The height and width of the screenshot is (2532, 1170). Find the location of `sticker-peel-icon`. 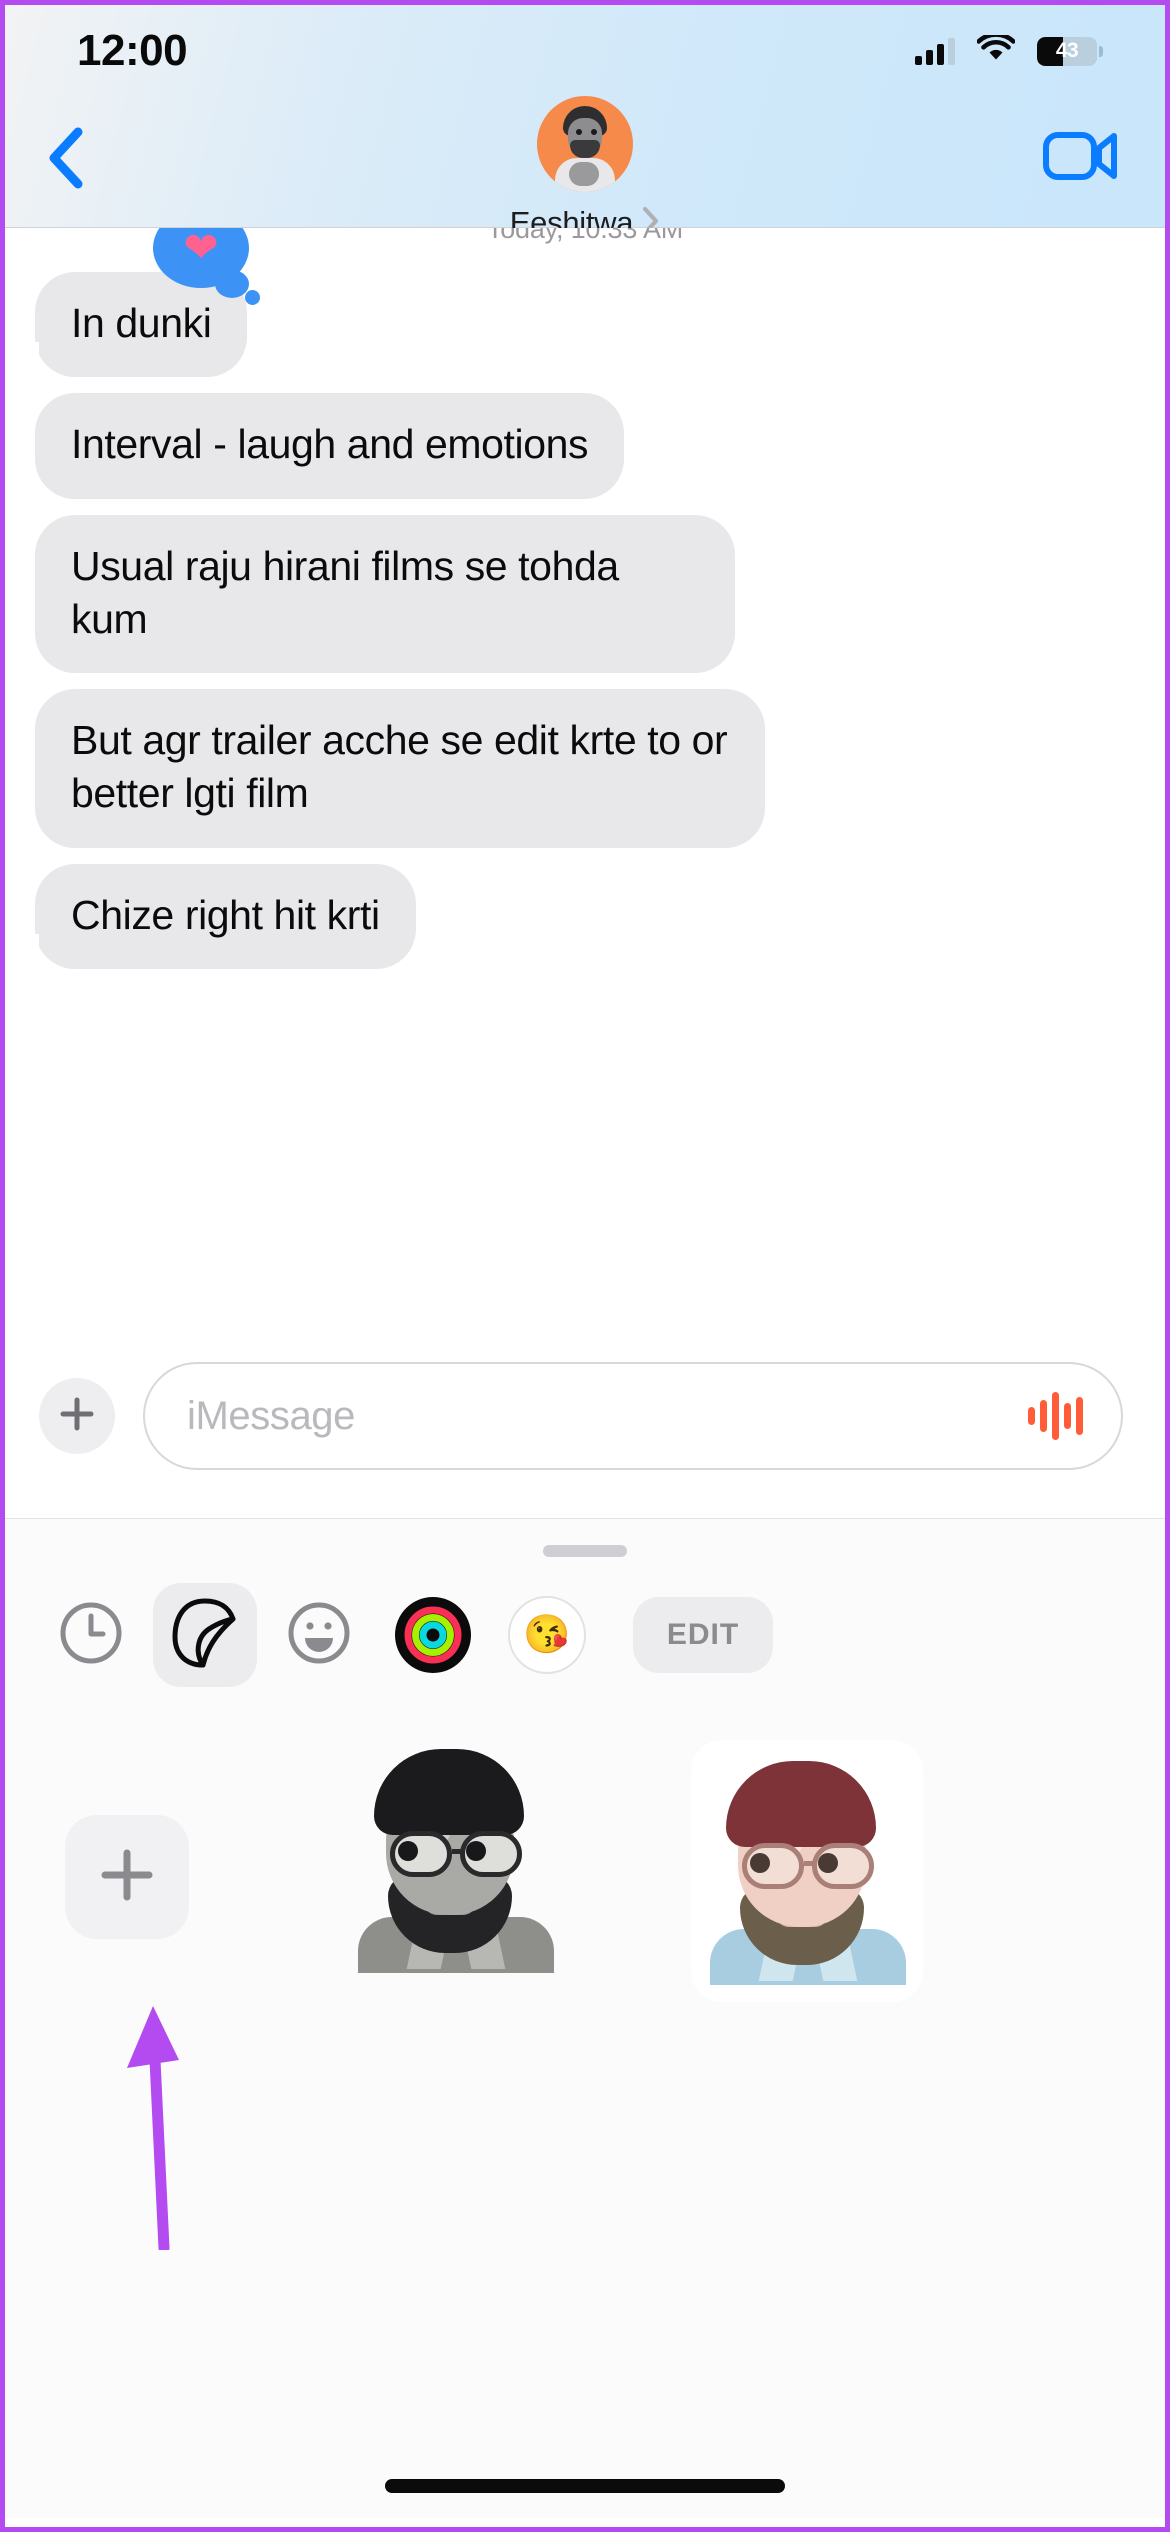

sticker-peel-icon is located at coordinates (205, 1635).